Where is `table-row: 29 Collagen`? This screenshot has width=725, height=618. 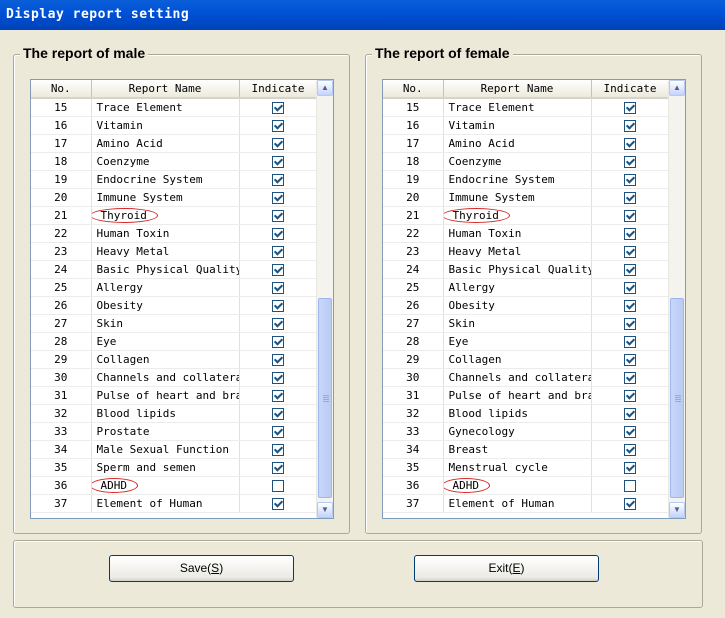 table-row: 29 Collagen is located at coordinates (174, 359).